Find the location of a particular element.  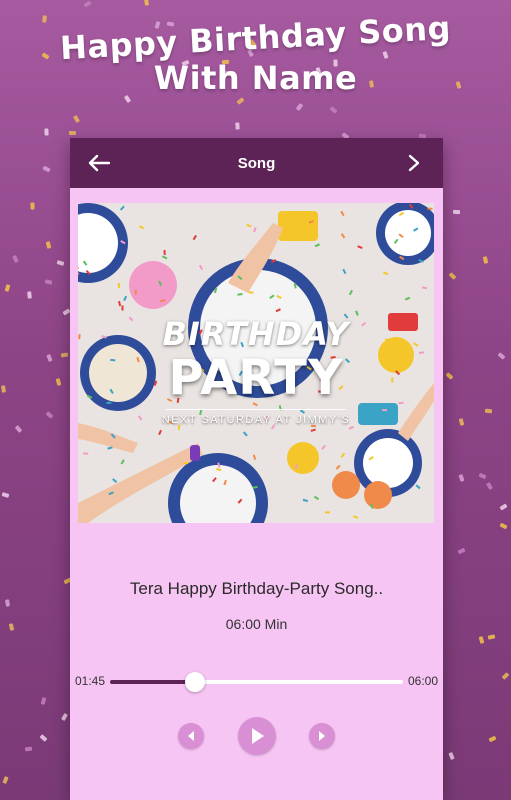

app-bar: Song is located at coordinates (256, 163).